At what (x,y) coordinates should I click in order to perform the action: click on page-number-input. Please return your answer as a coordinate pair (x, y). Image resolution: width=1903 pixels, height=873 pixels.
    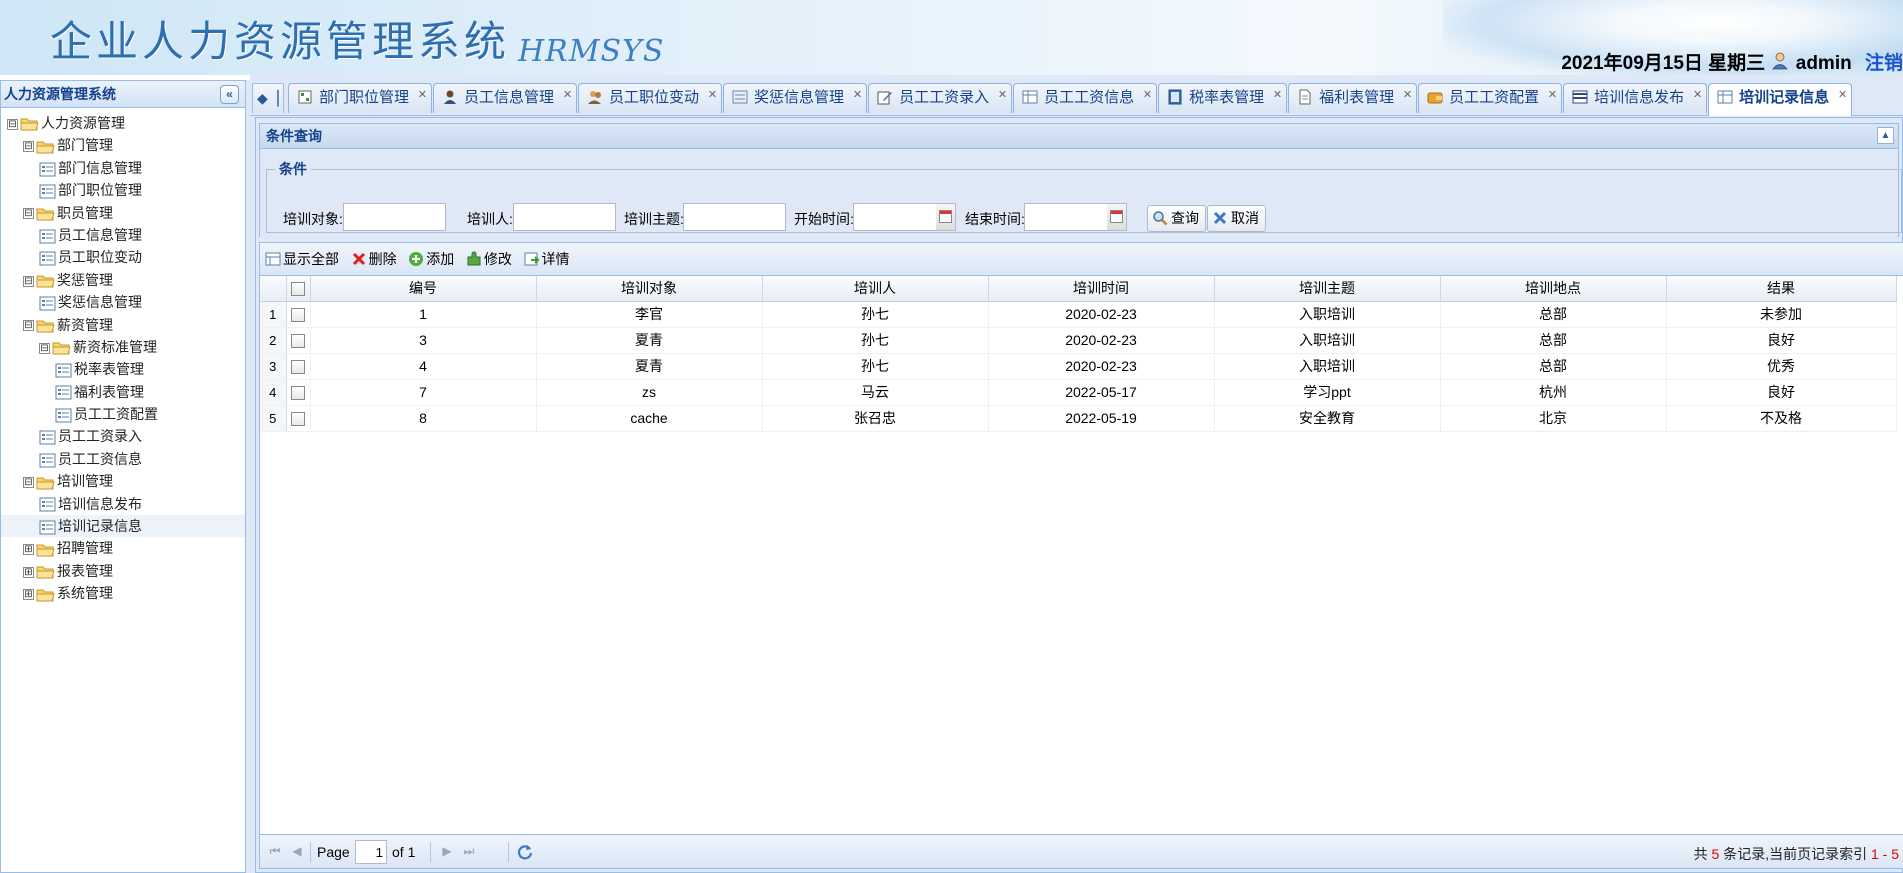
    Looking at the image, I should click on (371, 852).